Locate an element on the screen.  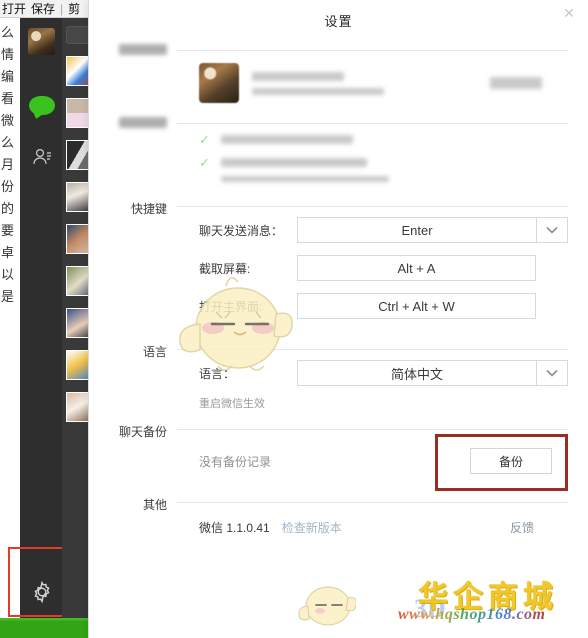
sidebar-item-chat is located at coordinates (42, 105).